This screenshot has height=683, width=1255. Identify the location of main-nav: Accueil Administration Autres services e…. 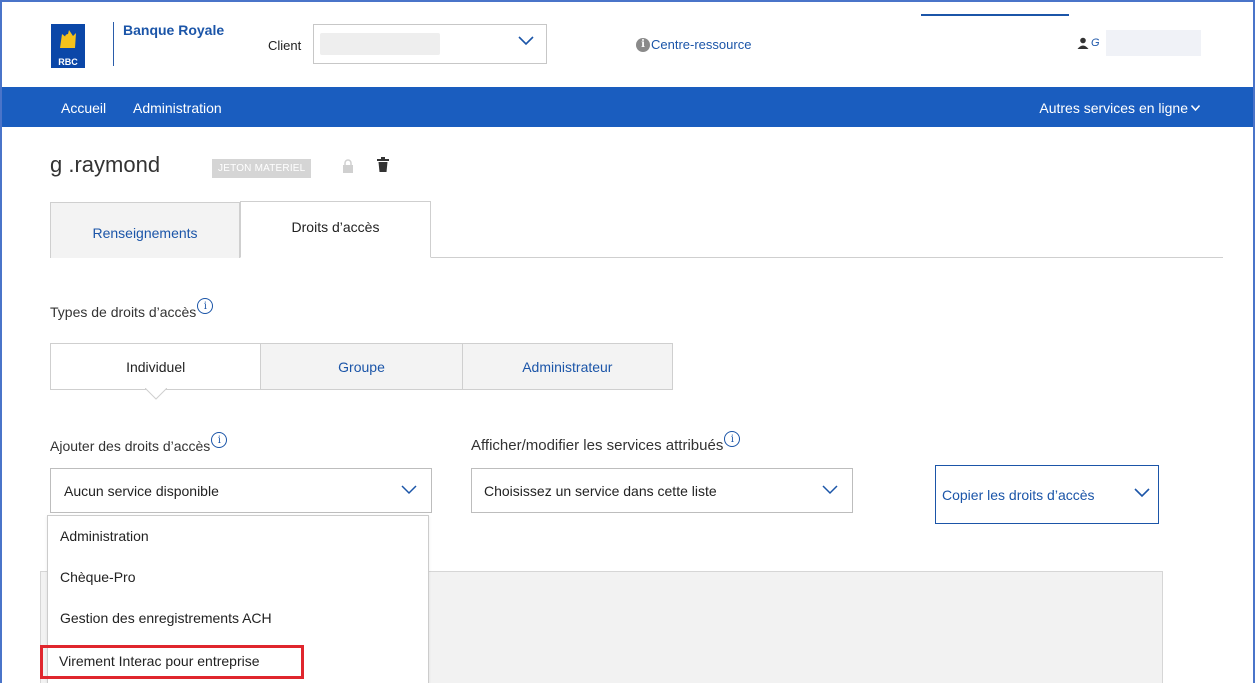
(627, 107).